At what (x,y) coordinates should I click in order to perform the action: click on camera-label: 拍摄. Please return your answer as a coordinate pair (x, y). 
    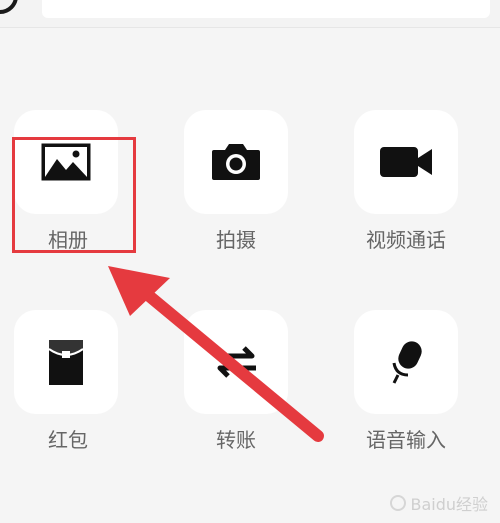
    Looking at the image, I should click on (236, 240).